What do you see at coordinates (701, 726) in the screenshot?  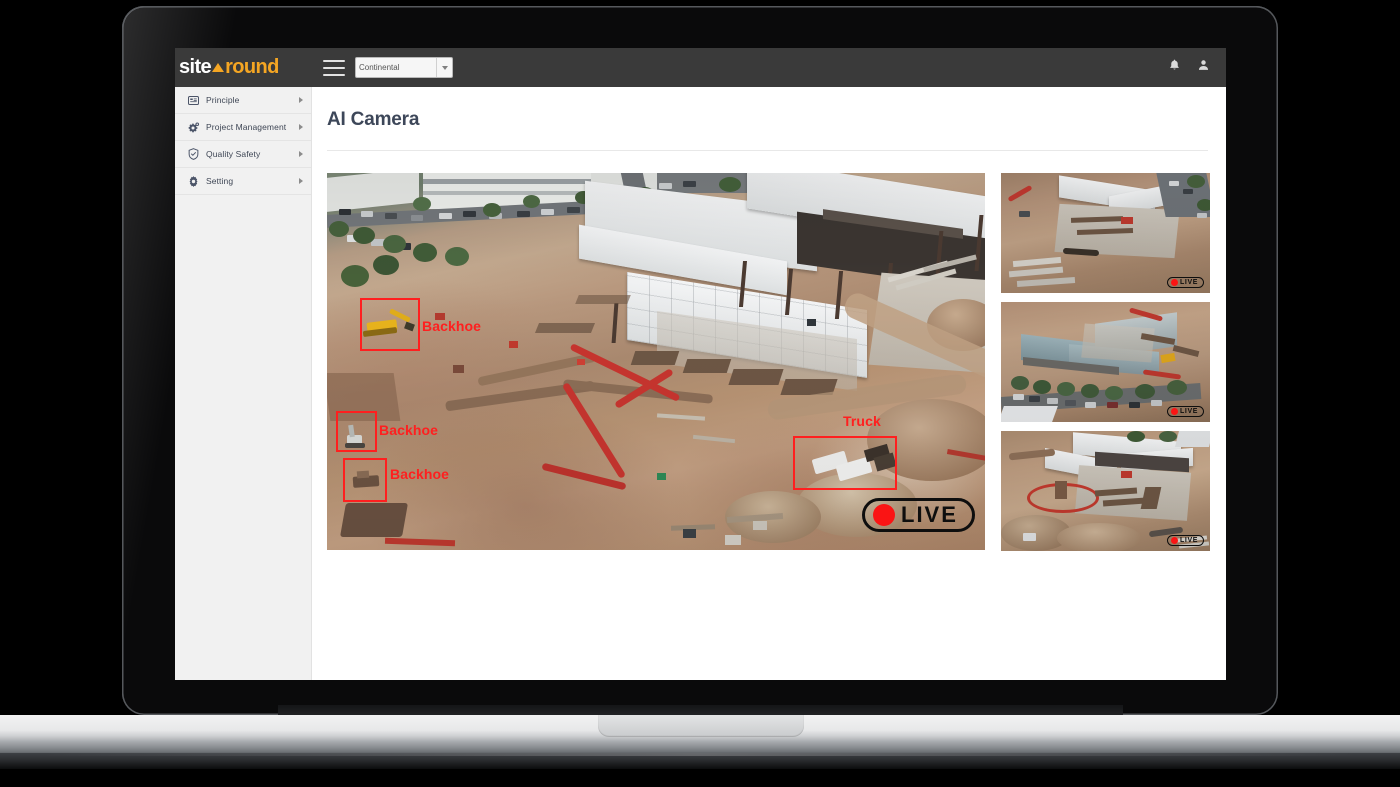 I see `laptop-base-notch` at bounding box center [701, 726].